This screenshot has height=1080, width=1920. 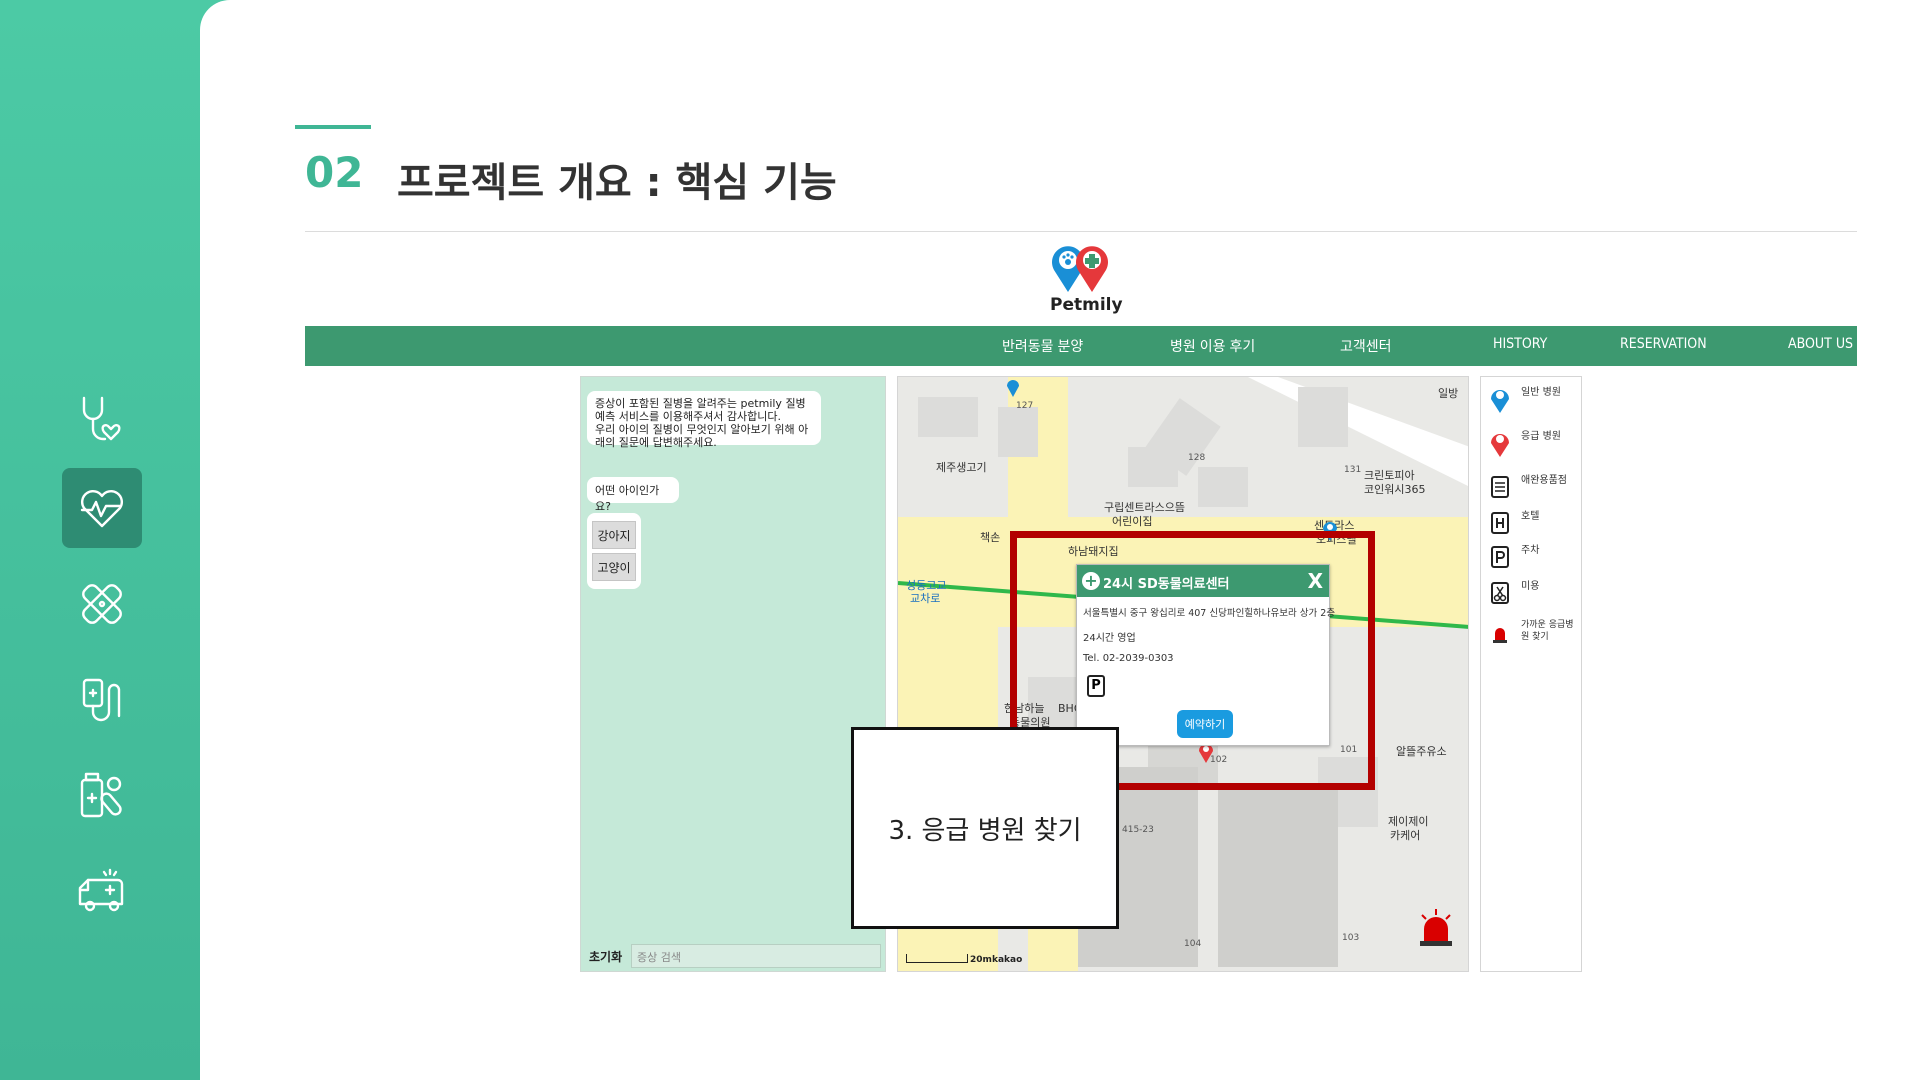 I want to click on map-label: 책손, so click(x=990, y=537).